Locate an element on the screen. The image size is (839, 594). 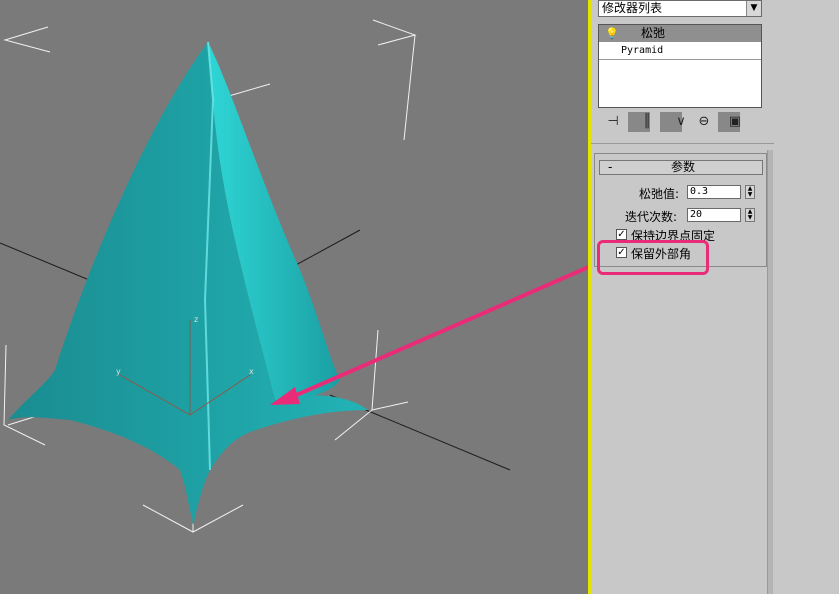
modifier-list-label: 修改器列表 is located at coordinates (632, 8).